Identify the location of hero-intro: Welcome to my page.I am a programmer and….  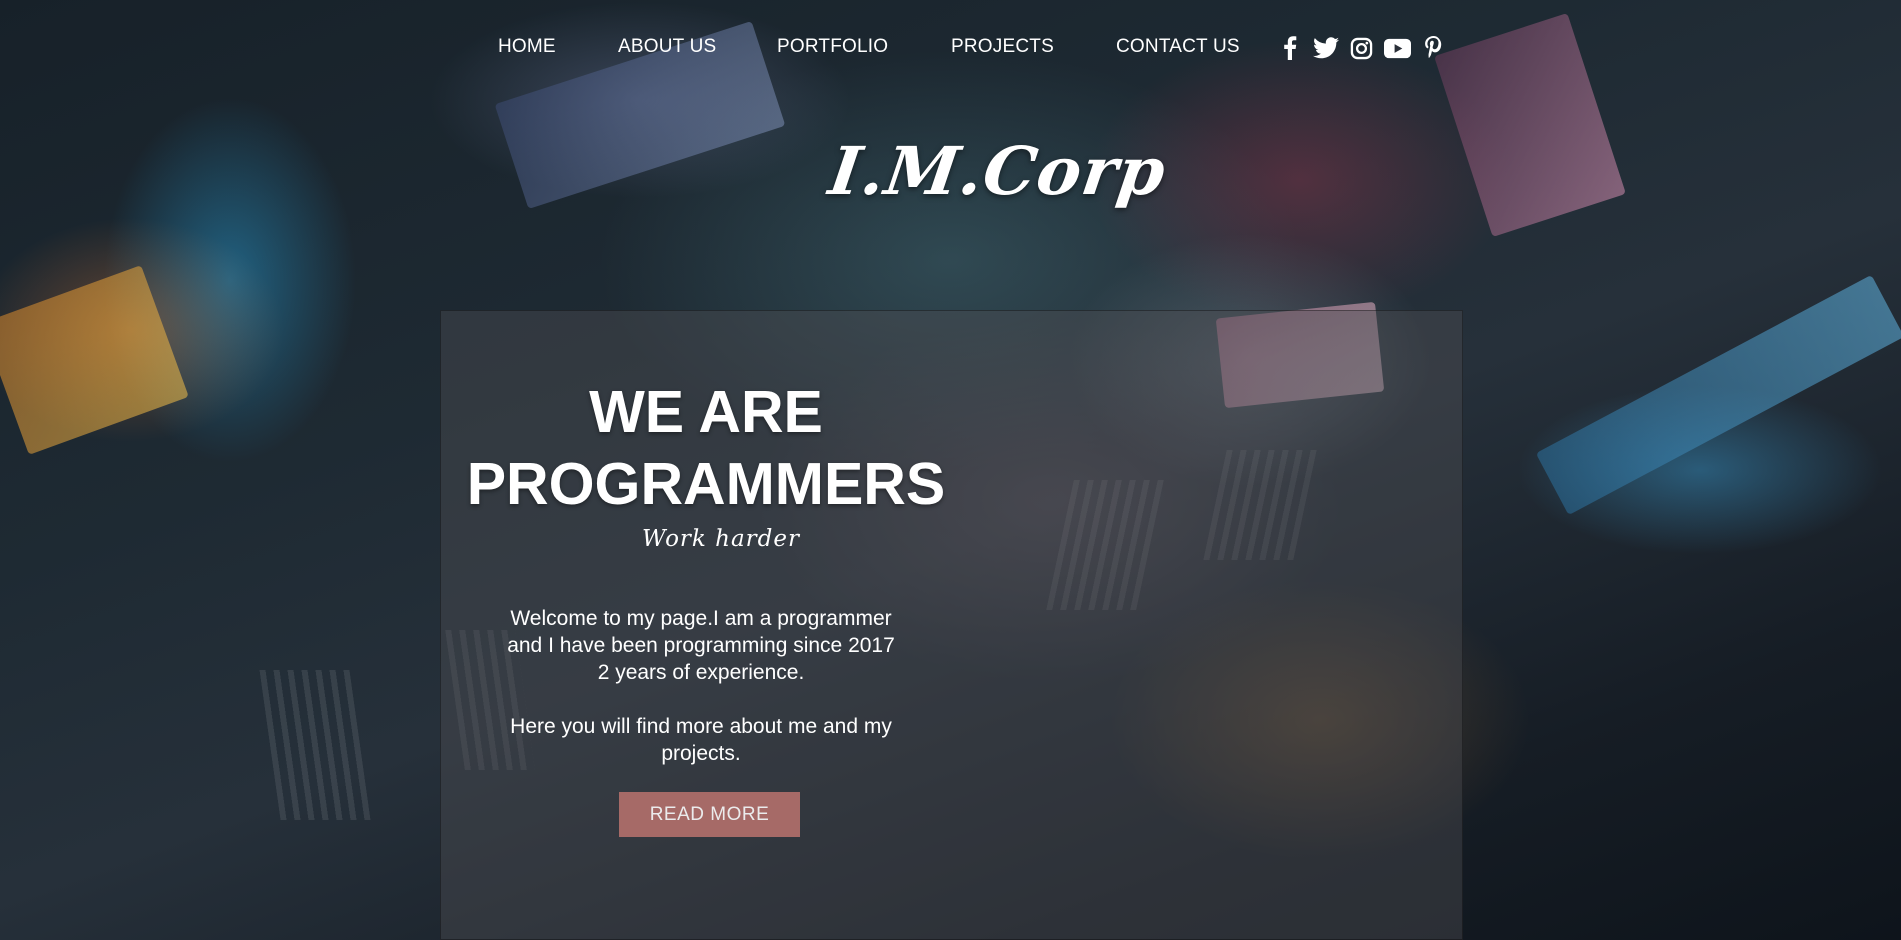
(701, 686).